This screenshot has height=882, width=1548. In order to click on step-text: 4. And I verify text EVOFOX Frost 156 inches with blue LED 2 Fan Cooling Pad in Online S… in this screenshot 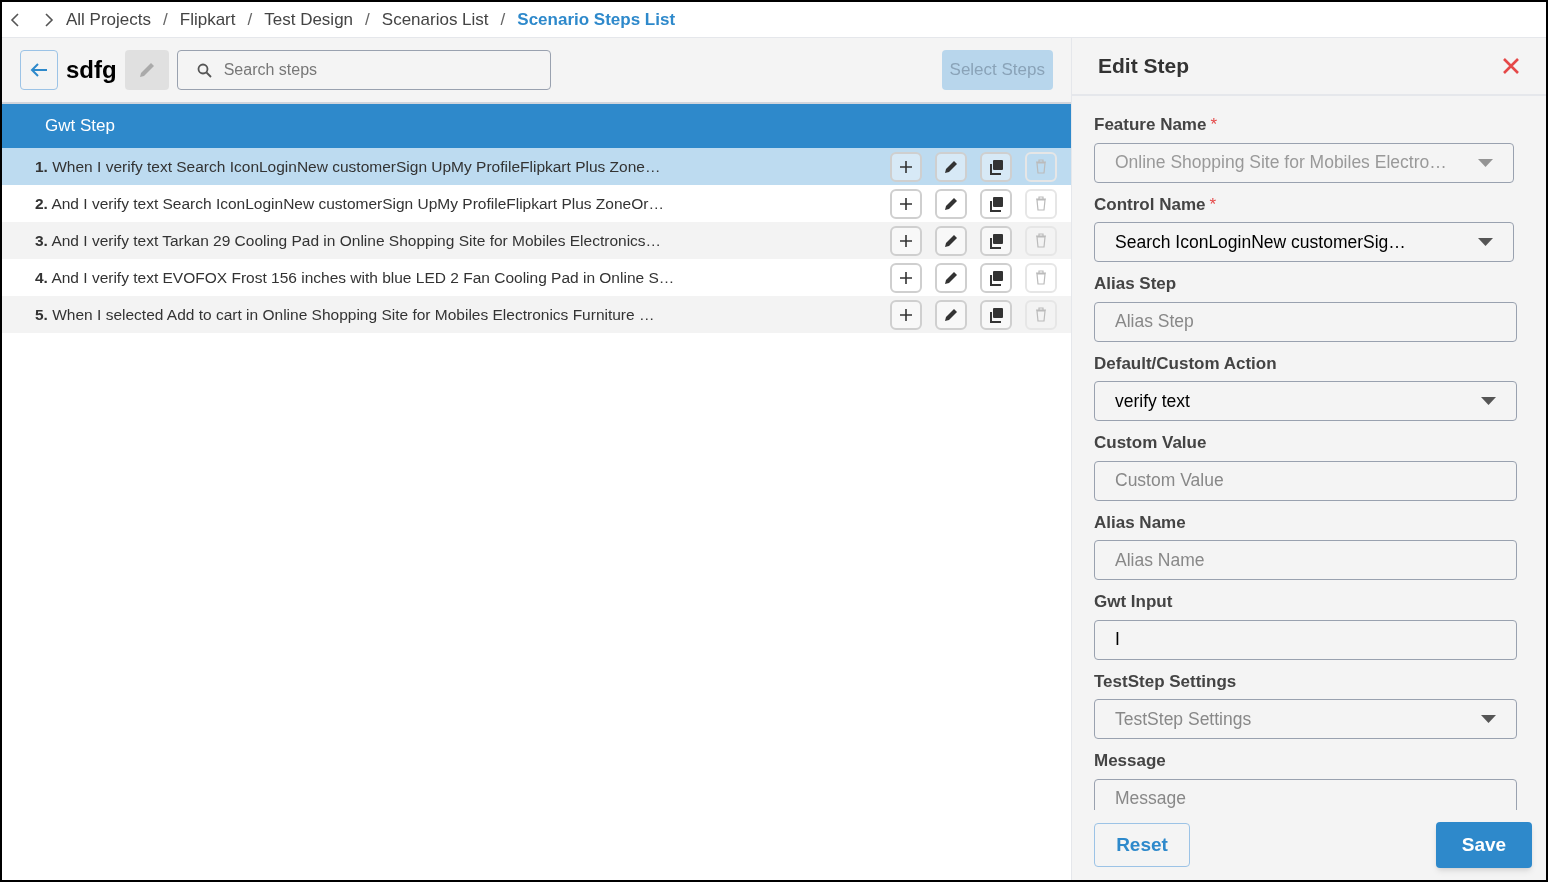, I will do `click(355, 277)`.